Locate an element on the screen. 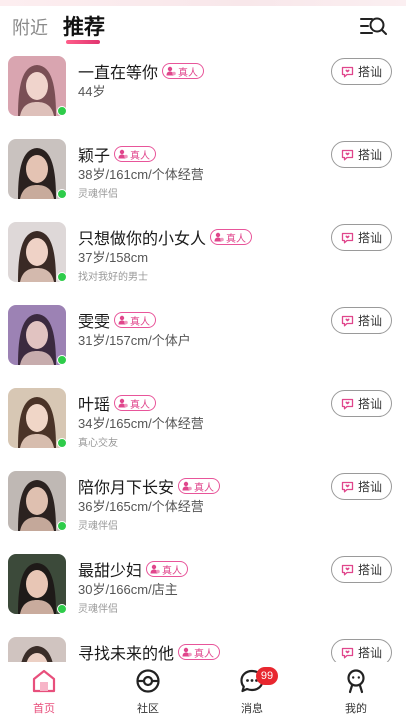  nav-mine: 我的 is located at coordinates (356, 692).